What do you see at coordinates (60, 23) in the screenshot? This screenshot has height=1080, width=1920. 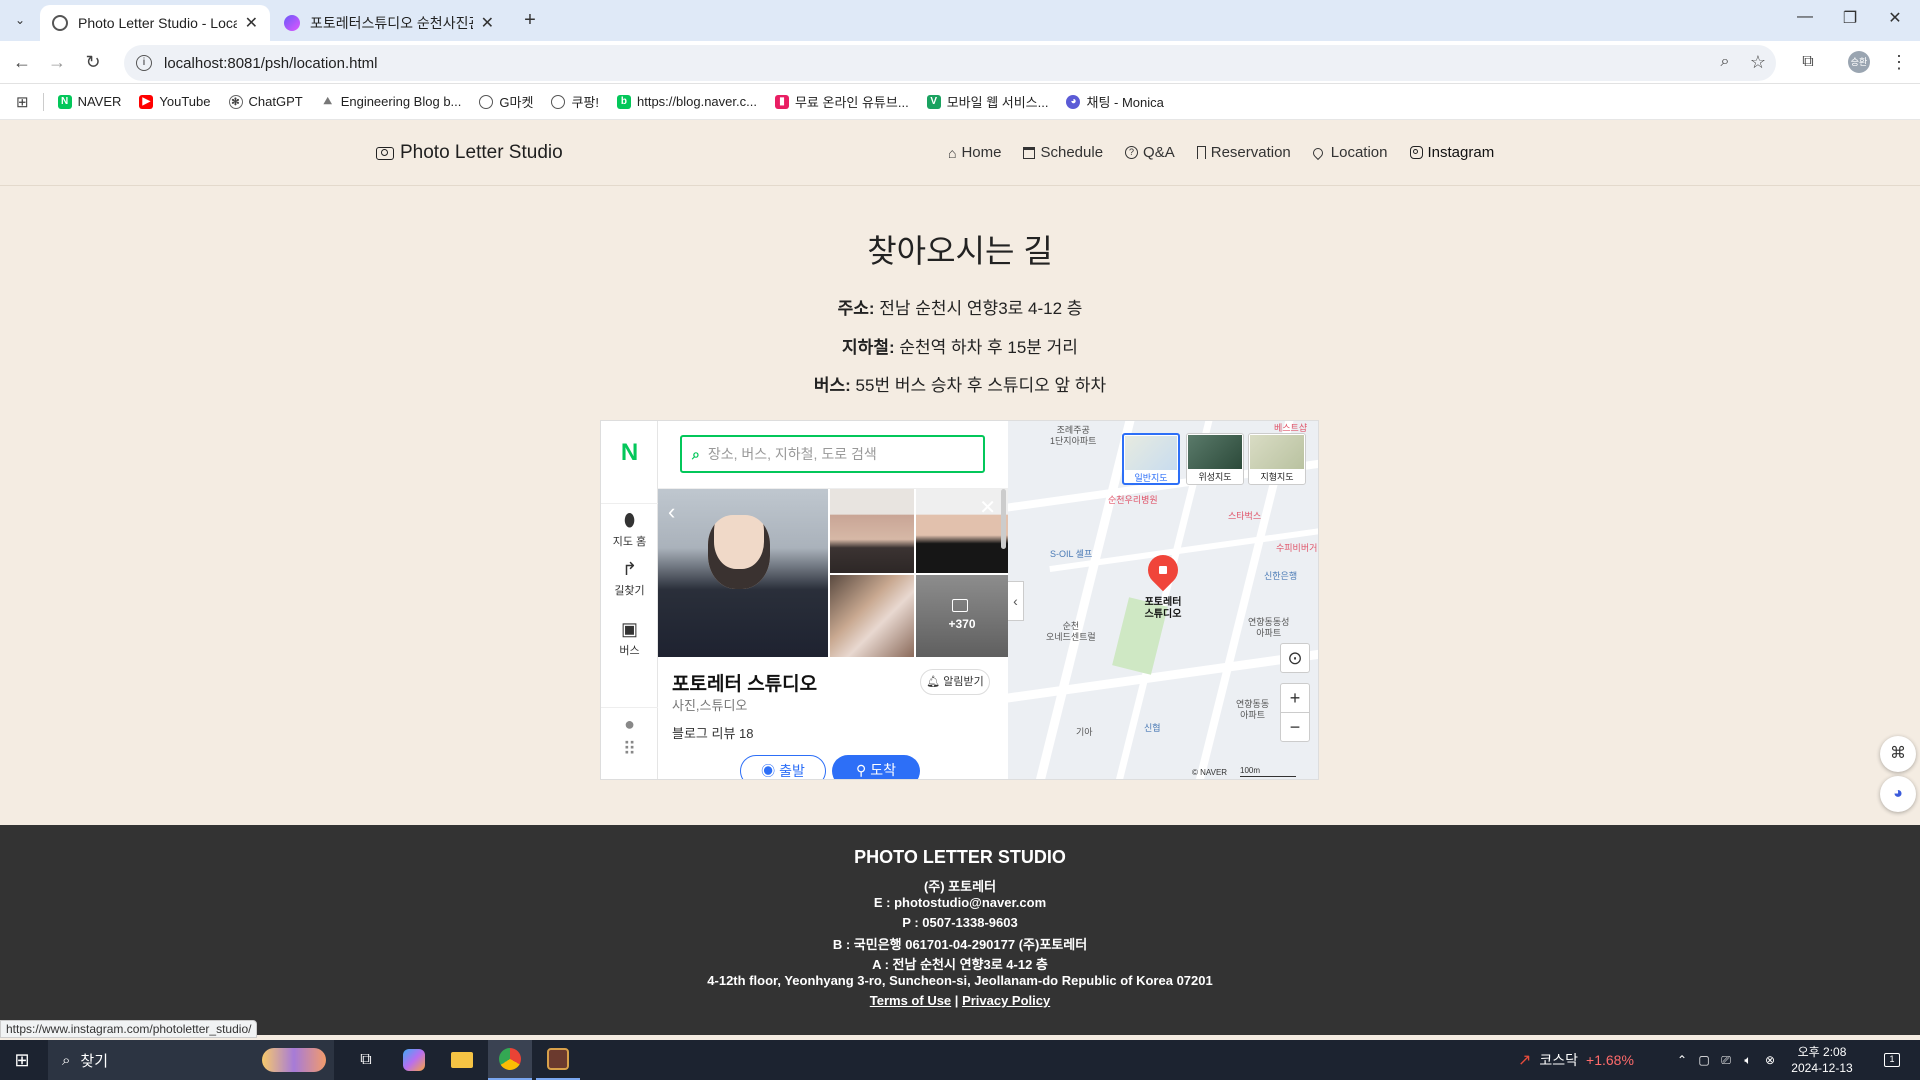 I see `globe-icon` at bounding box center [60, 23].